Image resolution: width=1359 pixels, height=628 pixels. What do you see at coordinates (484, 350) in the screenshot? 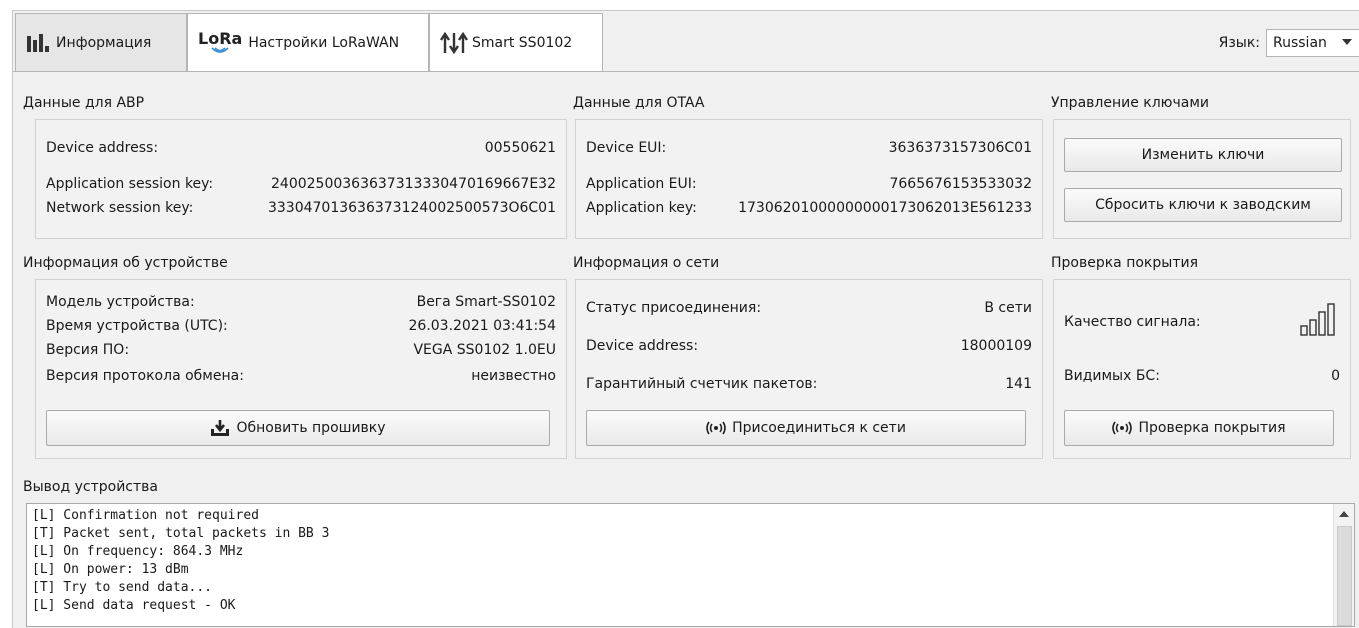
I see `device-info-value: VEGA SS0102 1.0EU` at bounding box center [484, 350].